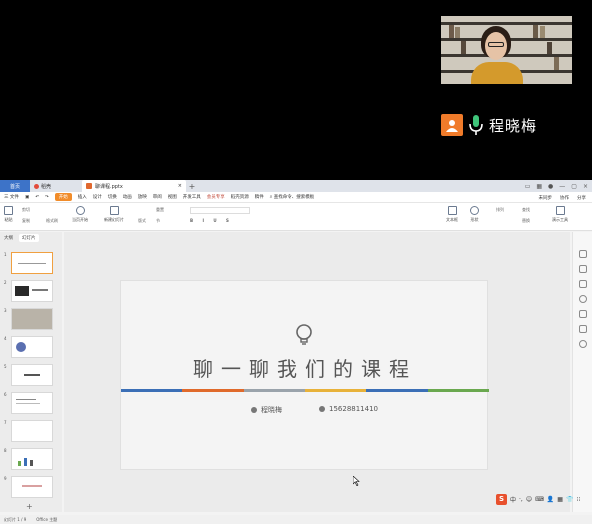 This screenshot has height=524, width=592. Describe the element at coordinates (550, 186) in the screenshot. I see `account-avatar: ●` at that location.